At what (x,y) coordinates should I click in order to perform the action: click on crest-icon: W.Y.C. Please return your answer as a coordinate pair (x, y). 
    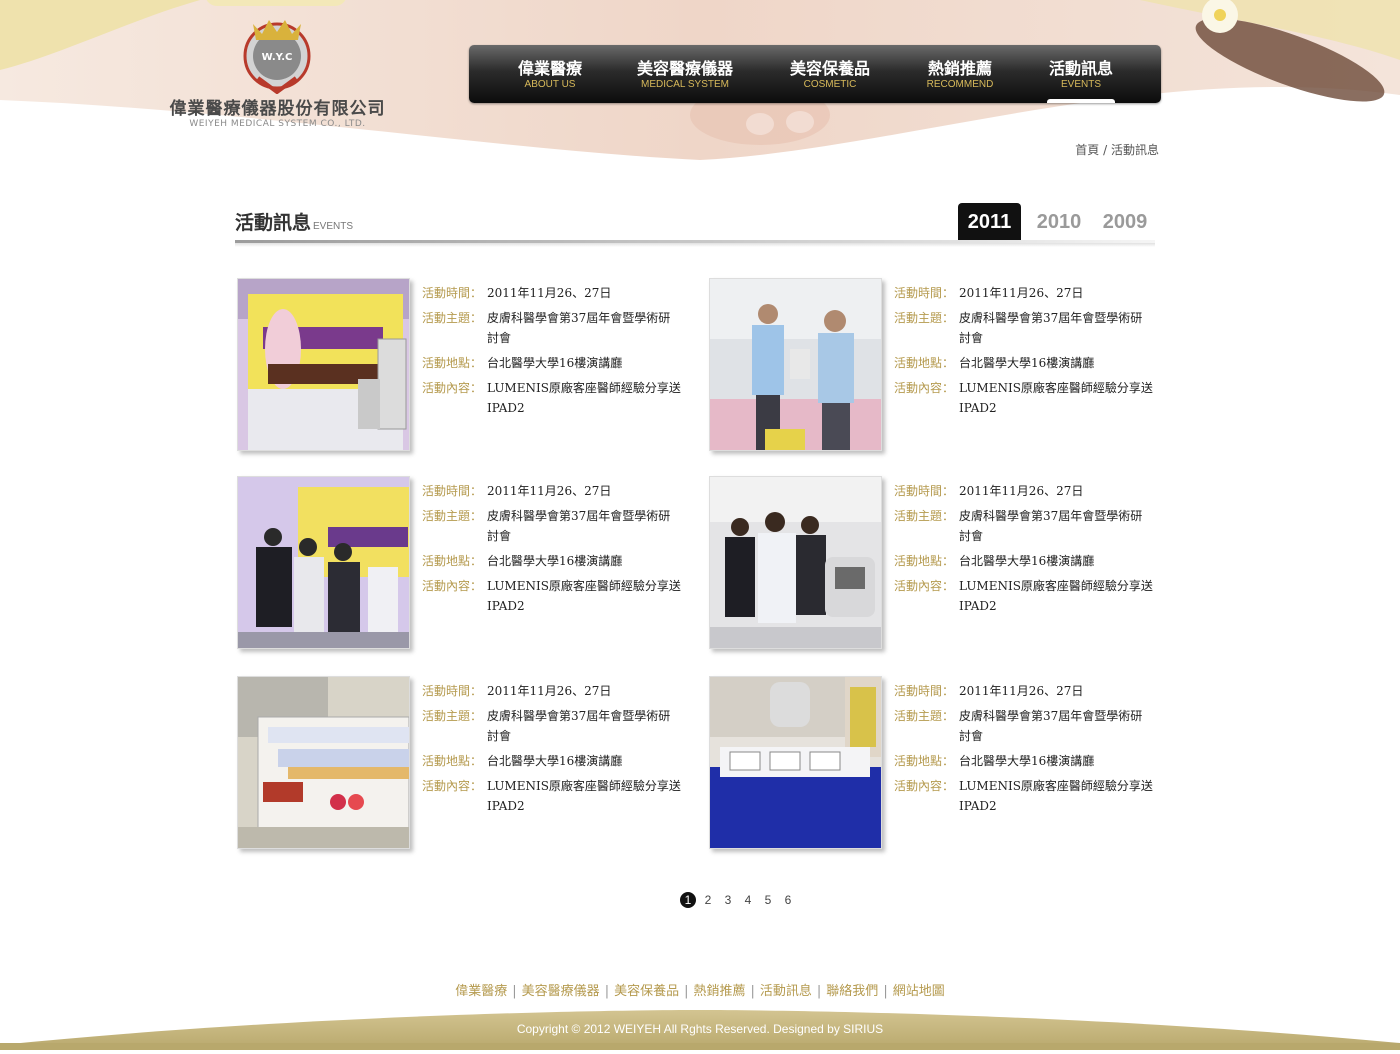
    Looking at the image, I should click on (277, 53).